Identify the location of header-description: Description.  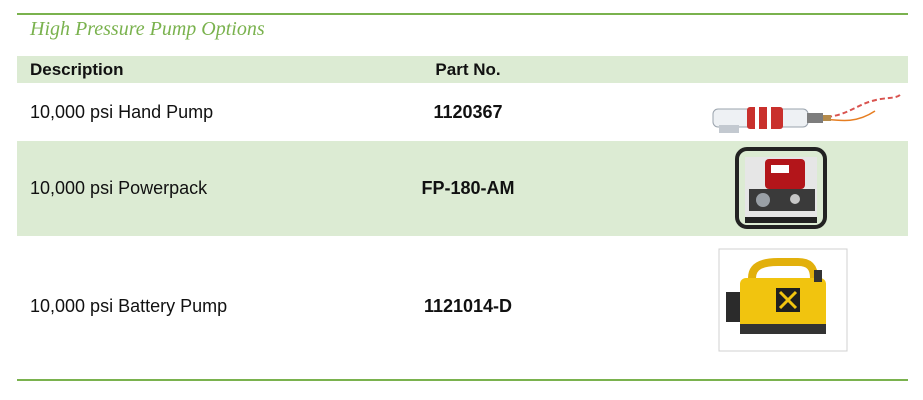
(77, 69).